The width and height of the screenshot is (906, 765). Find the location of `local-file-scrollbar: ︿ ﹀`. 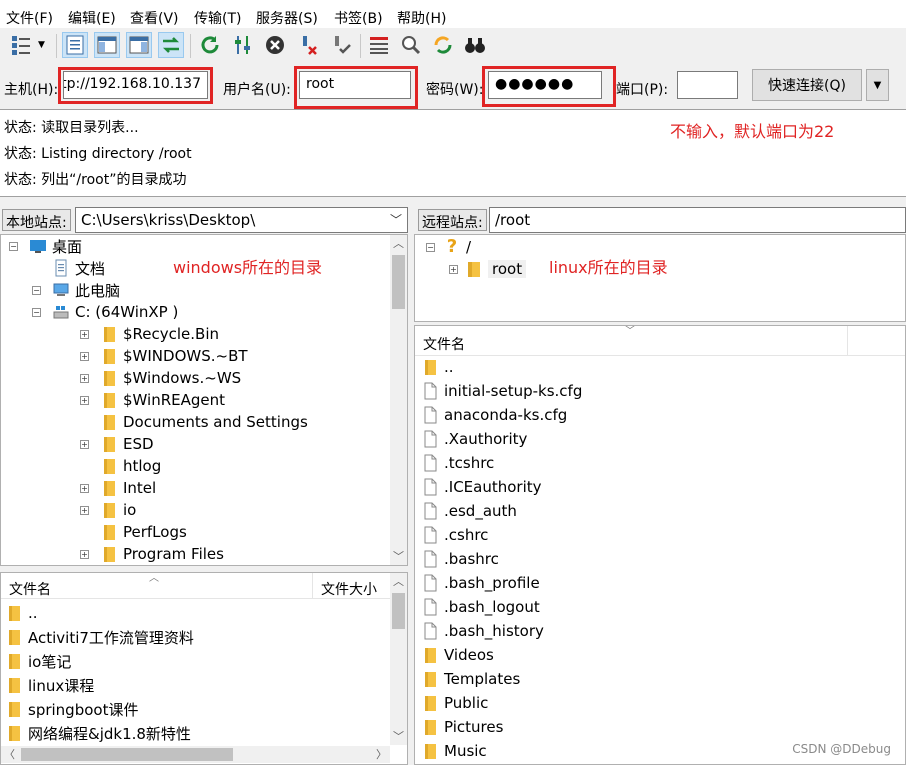

local-file-scrollbar: ︿ ﹀ is located at coordinates (398, 659).